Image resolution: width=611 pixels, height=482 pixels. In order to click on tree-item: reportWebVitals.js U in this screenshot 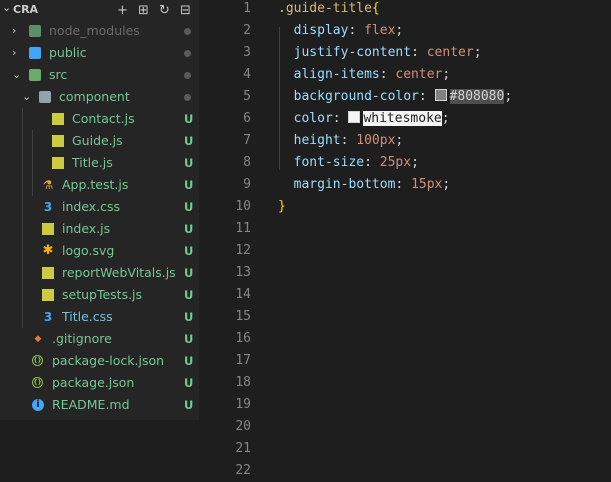, I will do `click(99, 273)`.